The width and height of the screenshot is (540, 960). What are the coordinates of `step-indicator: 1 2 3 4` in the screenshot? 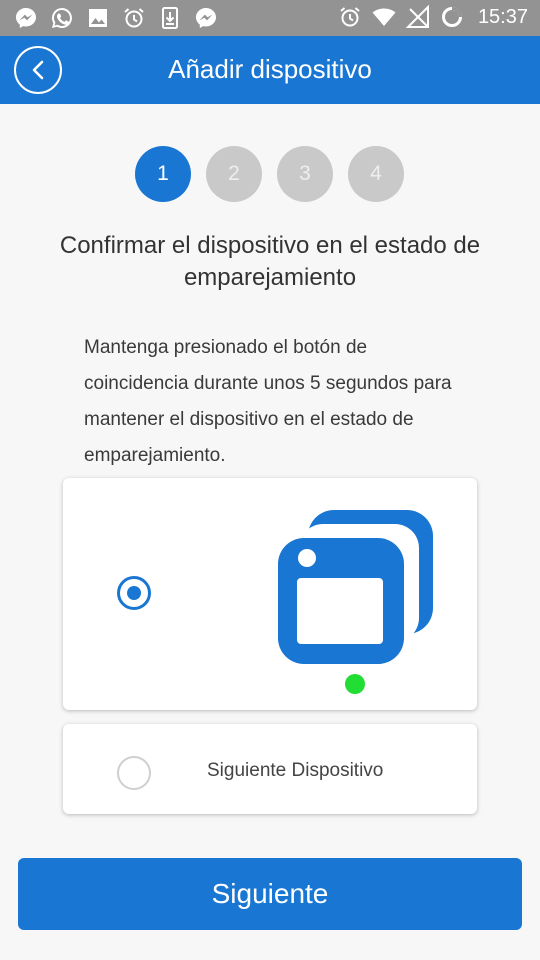 It's located at (269, 174).